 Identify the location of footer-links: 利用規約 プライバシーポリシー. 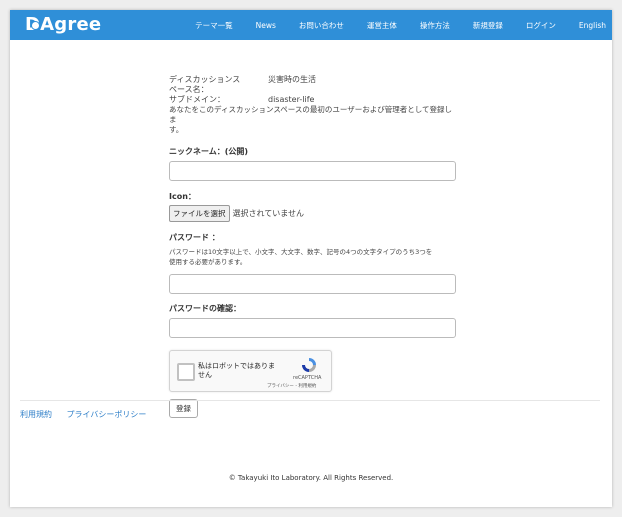
(89, 414).